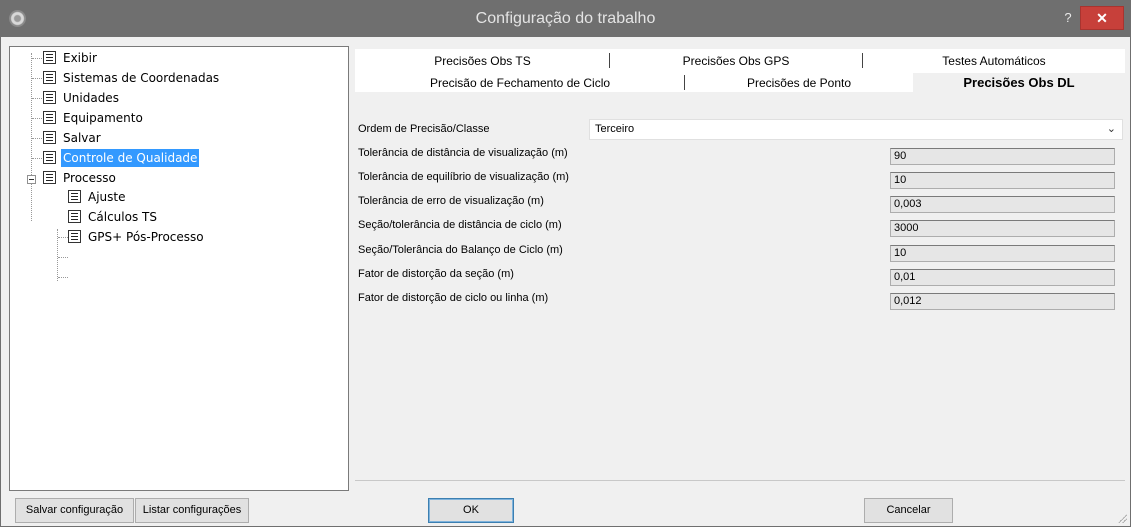  What do you see at coordinates (130, 158) in the screenshot?
I see `tree-item-label: Controle de Qualidade` at bounding box center [130, 158].